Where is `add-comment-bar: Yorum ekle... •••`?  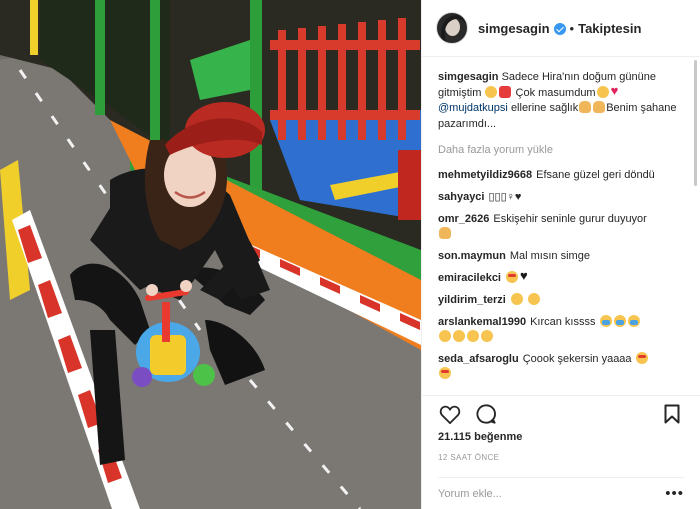
add-comment-bar: Yorum ekle... ••• is located at coordinates (561, 493).